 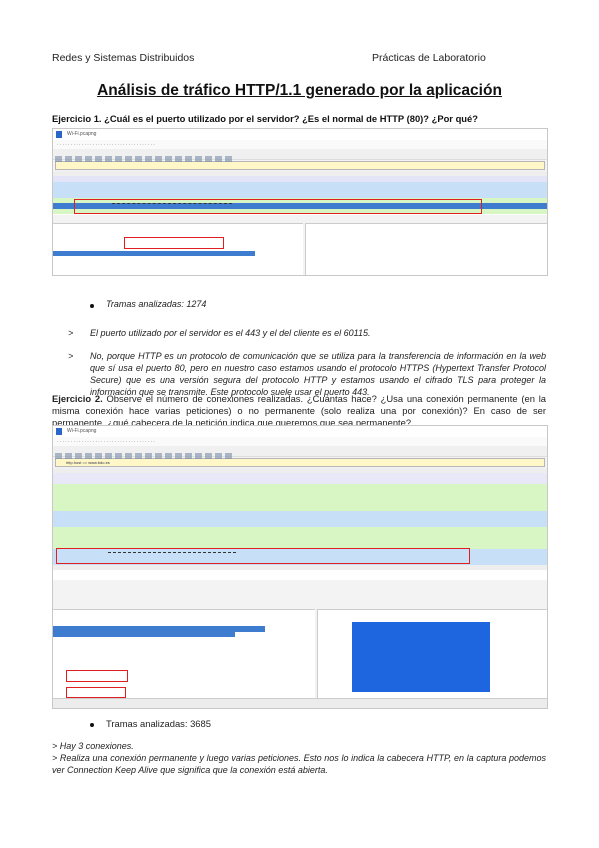 I want to click on display-filter-bar: http.host == www.bdo.es, so click(x=300, y=462).